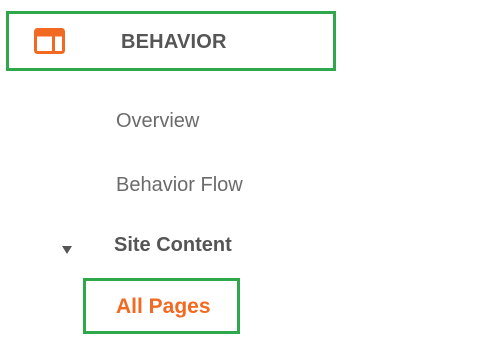  What do you see at coordinates (49, 41) in the screenshot?
I see `behavior-layout-icon` at bounding box center [49, 41].